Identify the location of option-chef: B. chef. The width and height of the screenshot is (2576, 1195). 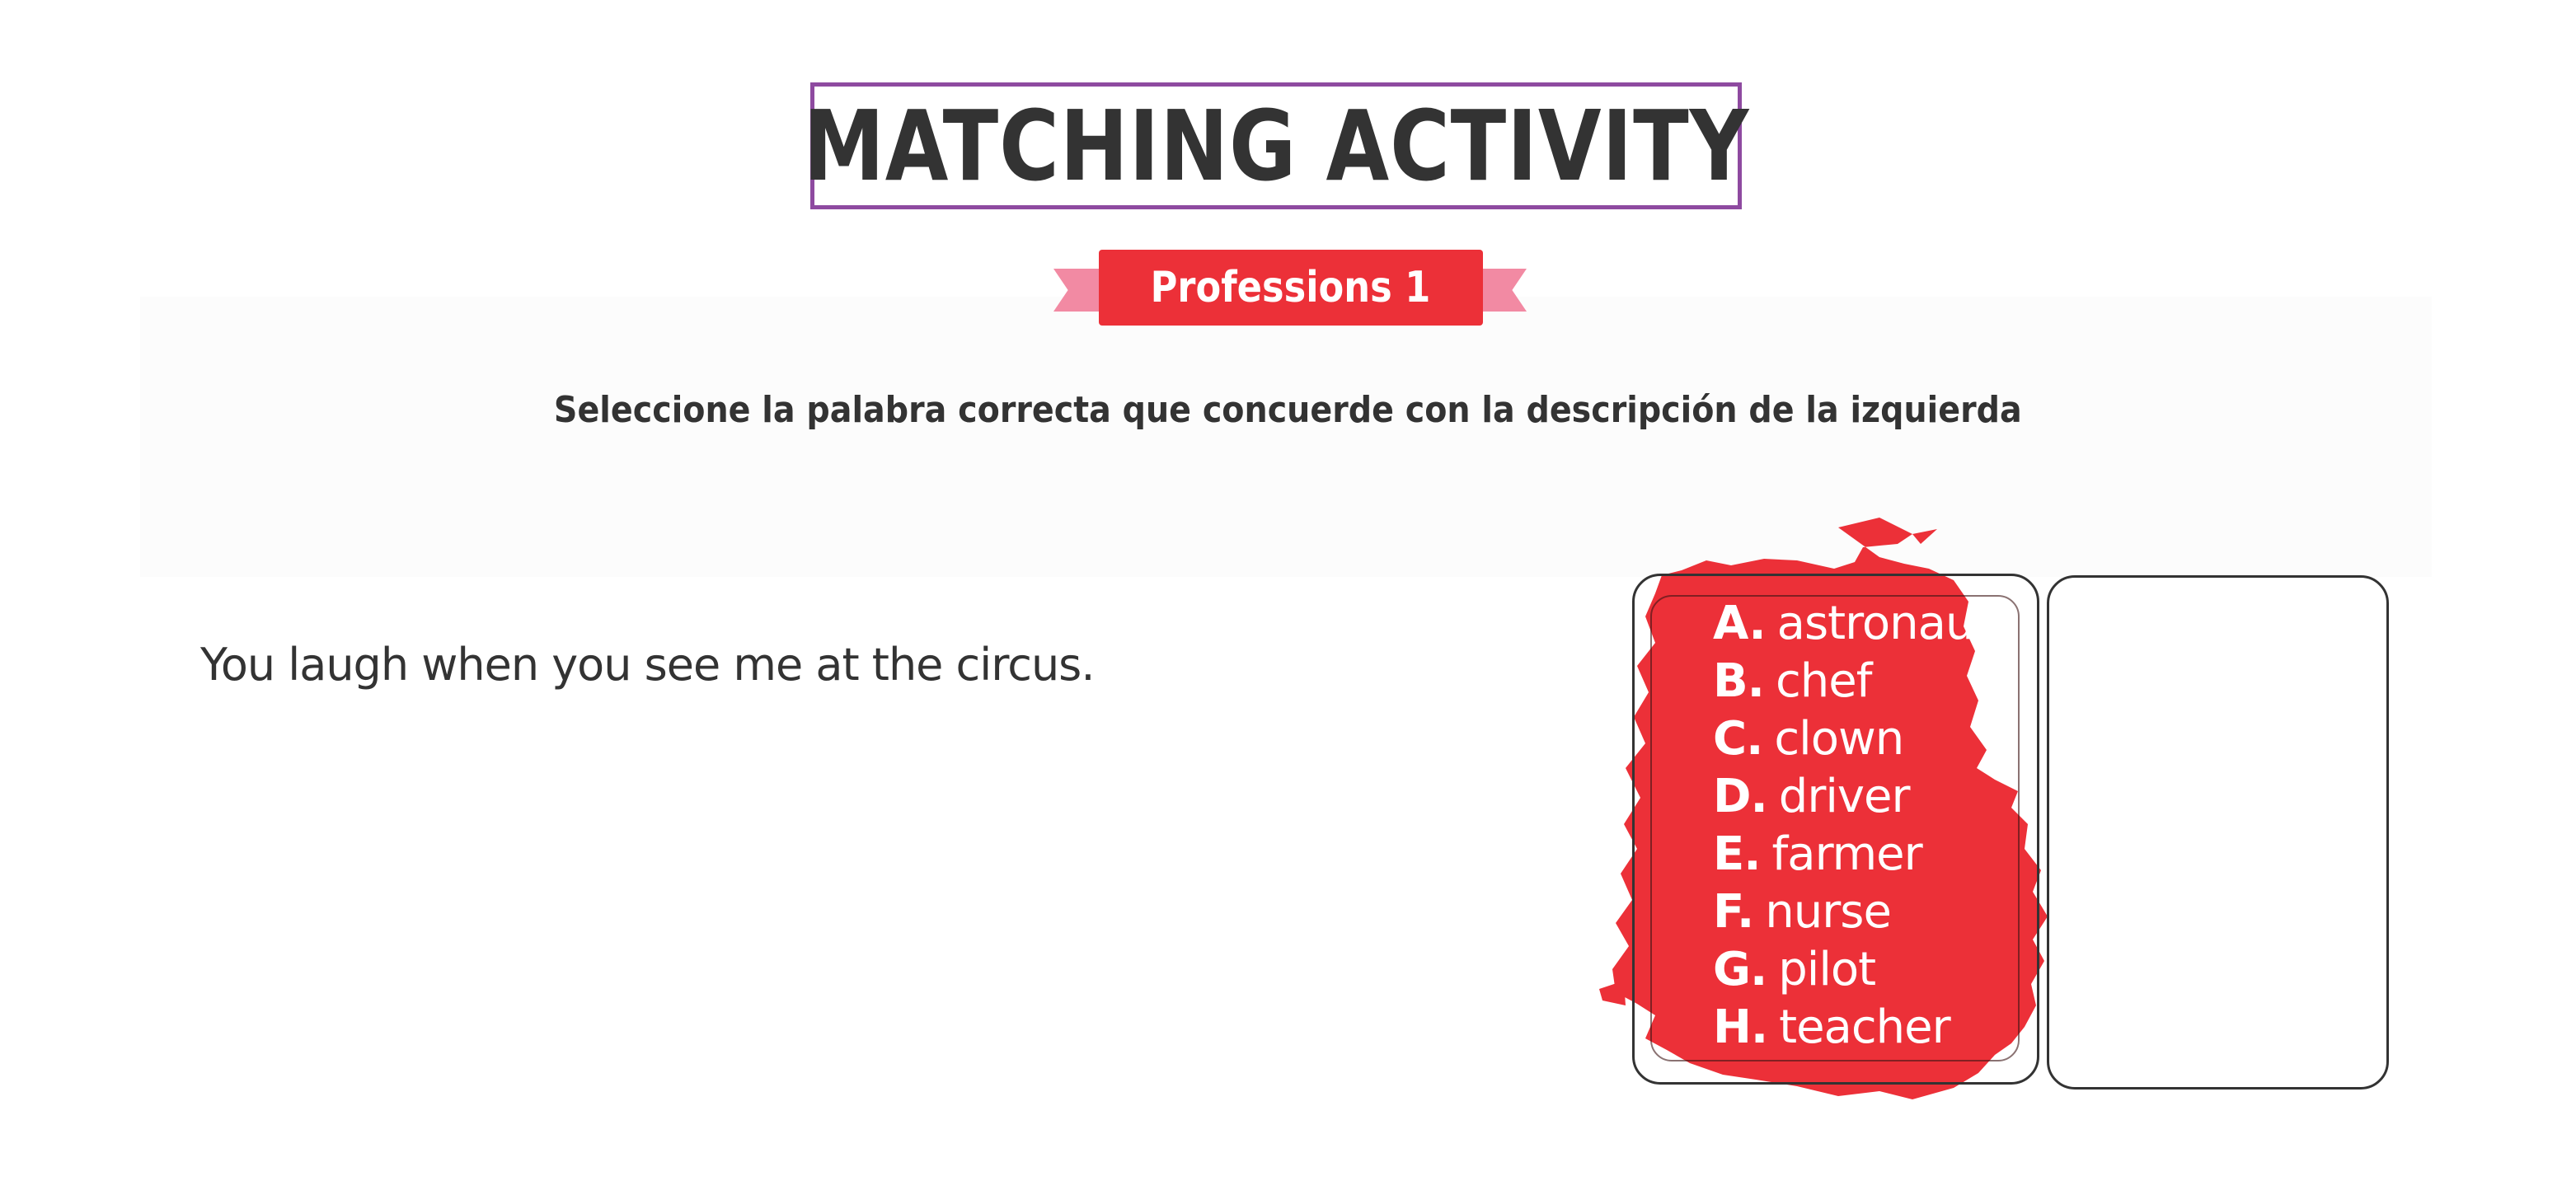
(1852, 681).